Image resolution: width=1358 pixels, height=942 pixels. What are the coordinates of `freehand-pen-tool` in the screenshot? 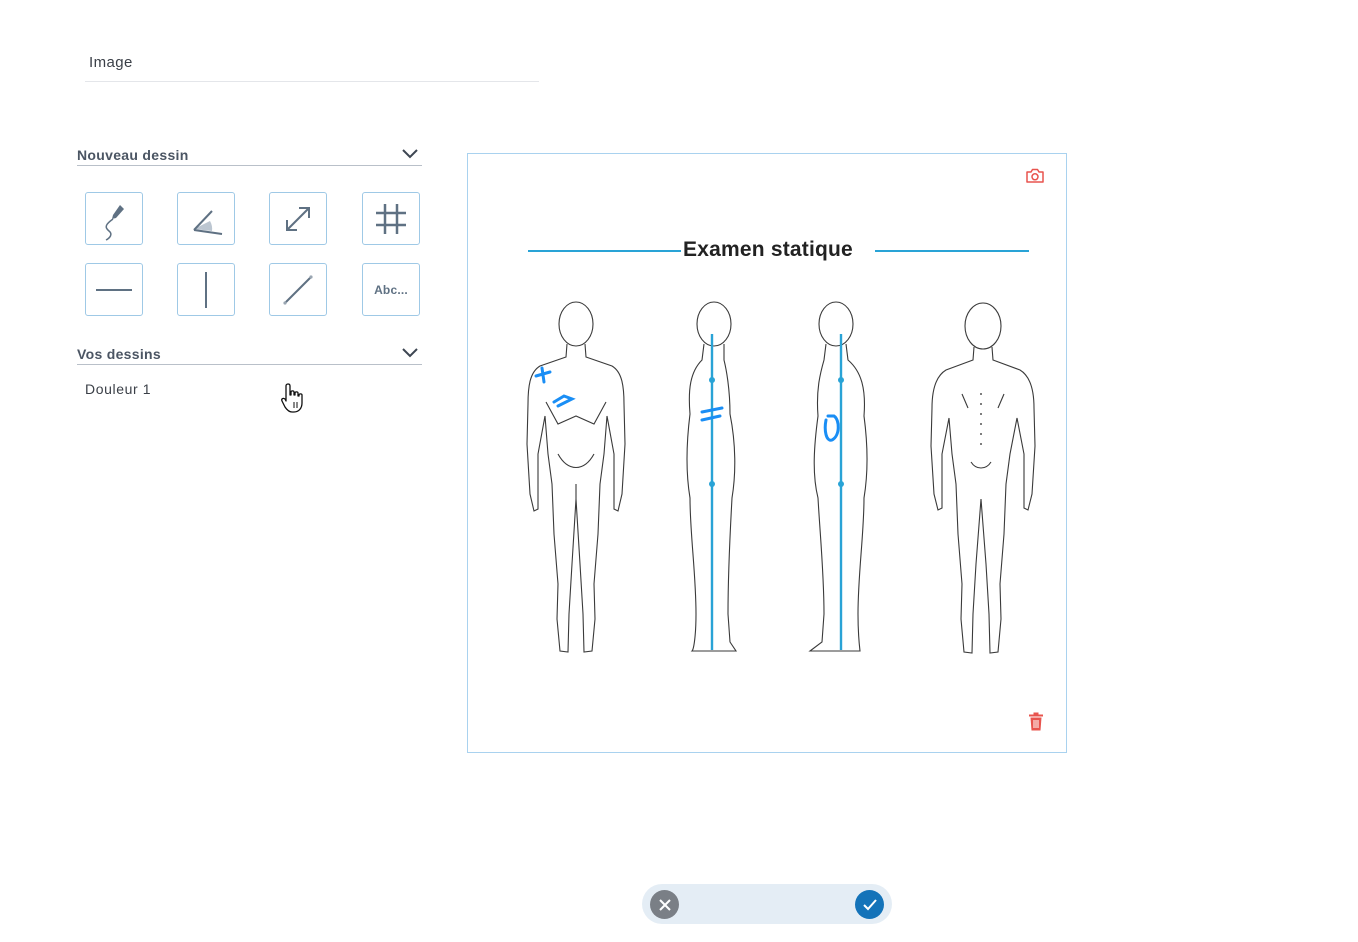 It's located at (114, 218).